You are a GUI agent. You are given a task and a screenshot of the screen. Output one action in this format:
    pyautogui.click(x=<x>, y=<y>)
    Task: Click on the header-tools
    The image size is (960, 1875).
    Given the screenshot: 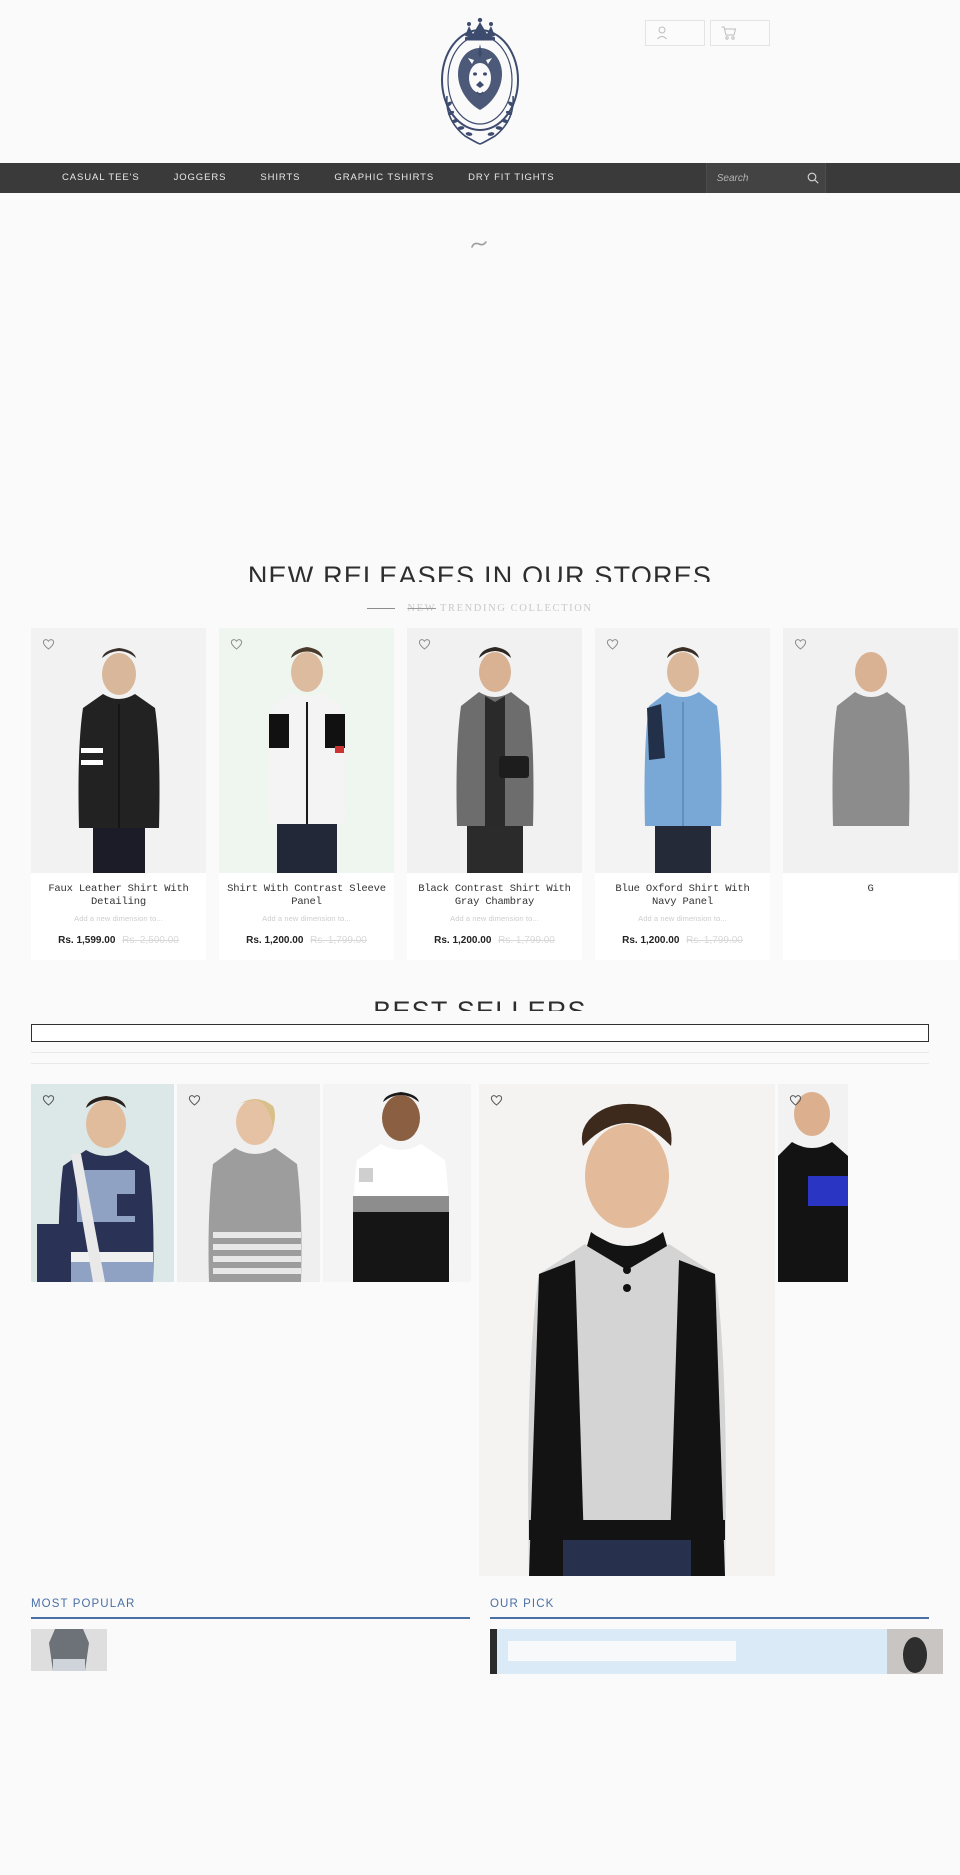 What is the action you would take?
    pyautogui.click(x=707, y=33)
    